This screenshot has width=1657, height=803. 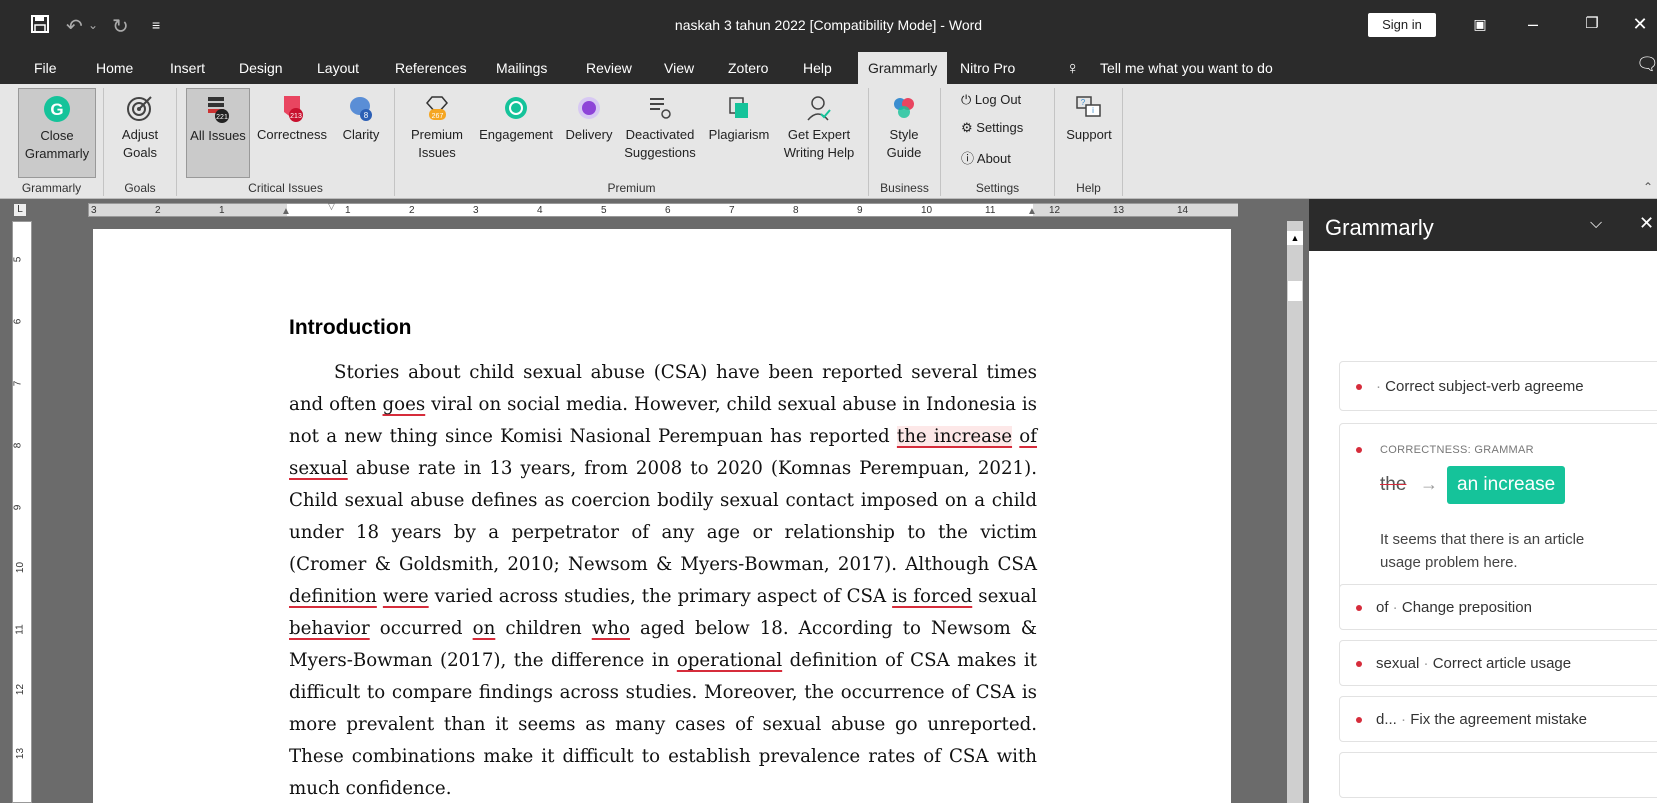 What do you see at coordinates (987, 68) in the screenshot?
I see `tab-nitro-pro: Nitro Pro` at bounding box center [987, 68].